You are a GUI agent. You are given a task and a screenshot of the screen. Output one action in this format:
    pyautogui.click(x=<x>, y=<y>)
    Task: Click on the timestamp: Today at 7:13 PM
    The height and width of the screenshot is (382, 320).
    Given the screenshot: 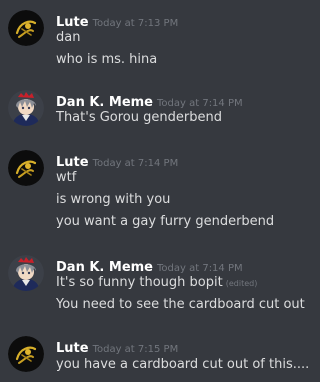 What is the action you would take?
    pyautogui.click(x=135, y=23)
    